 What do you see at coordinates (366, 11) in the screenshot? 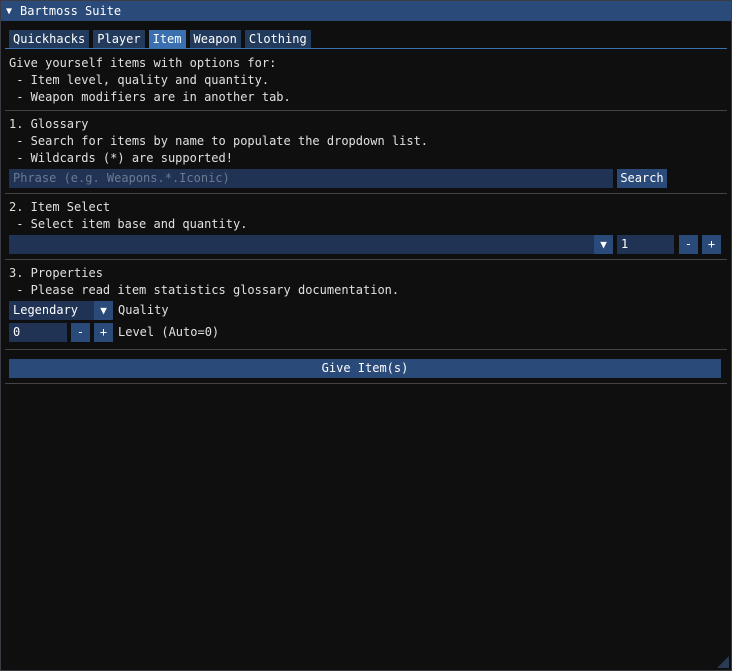
I see `title-bar: ▼ Bartmoss Suite` at bounding box center [366, 11].